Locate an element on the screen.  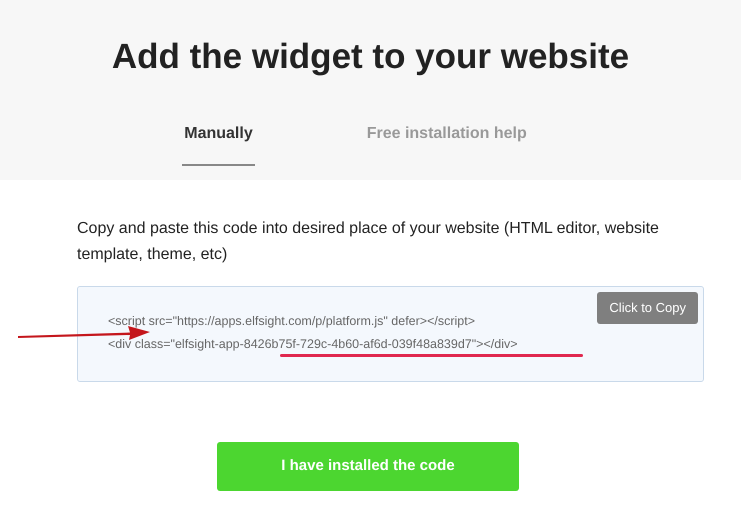
copy-button: Click to Copy is located at coordinates (647, 308).